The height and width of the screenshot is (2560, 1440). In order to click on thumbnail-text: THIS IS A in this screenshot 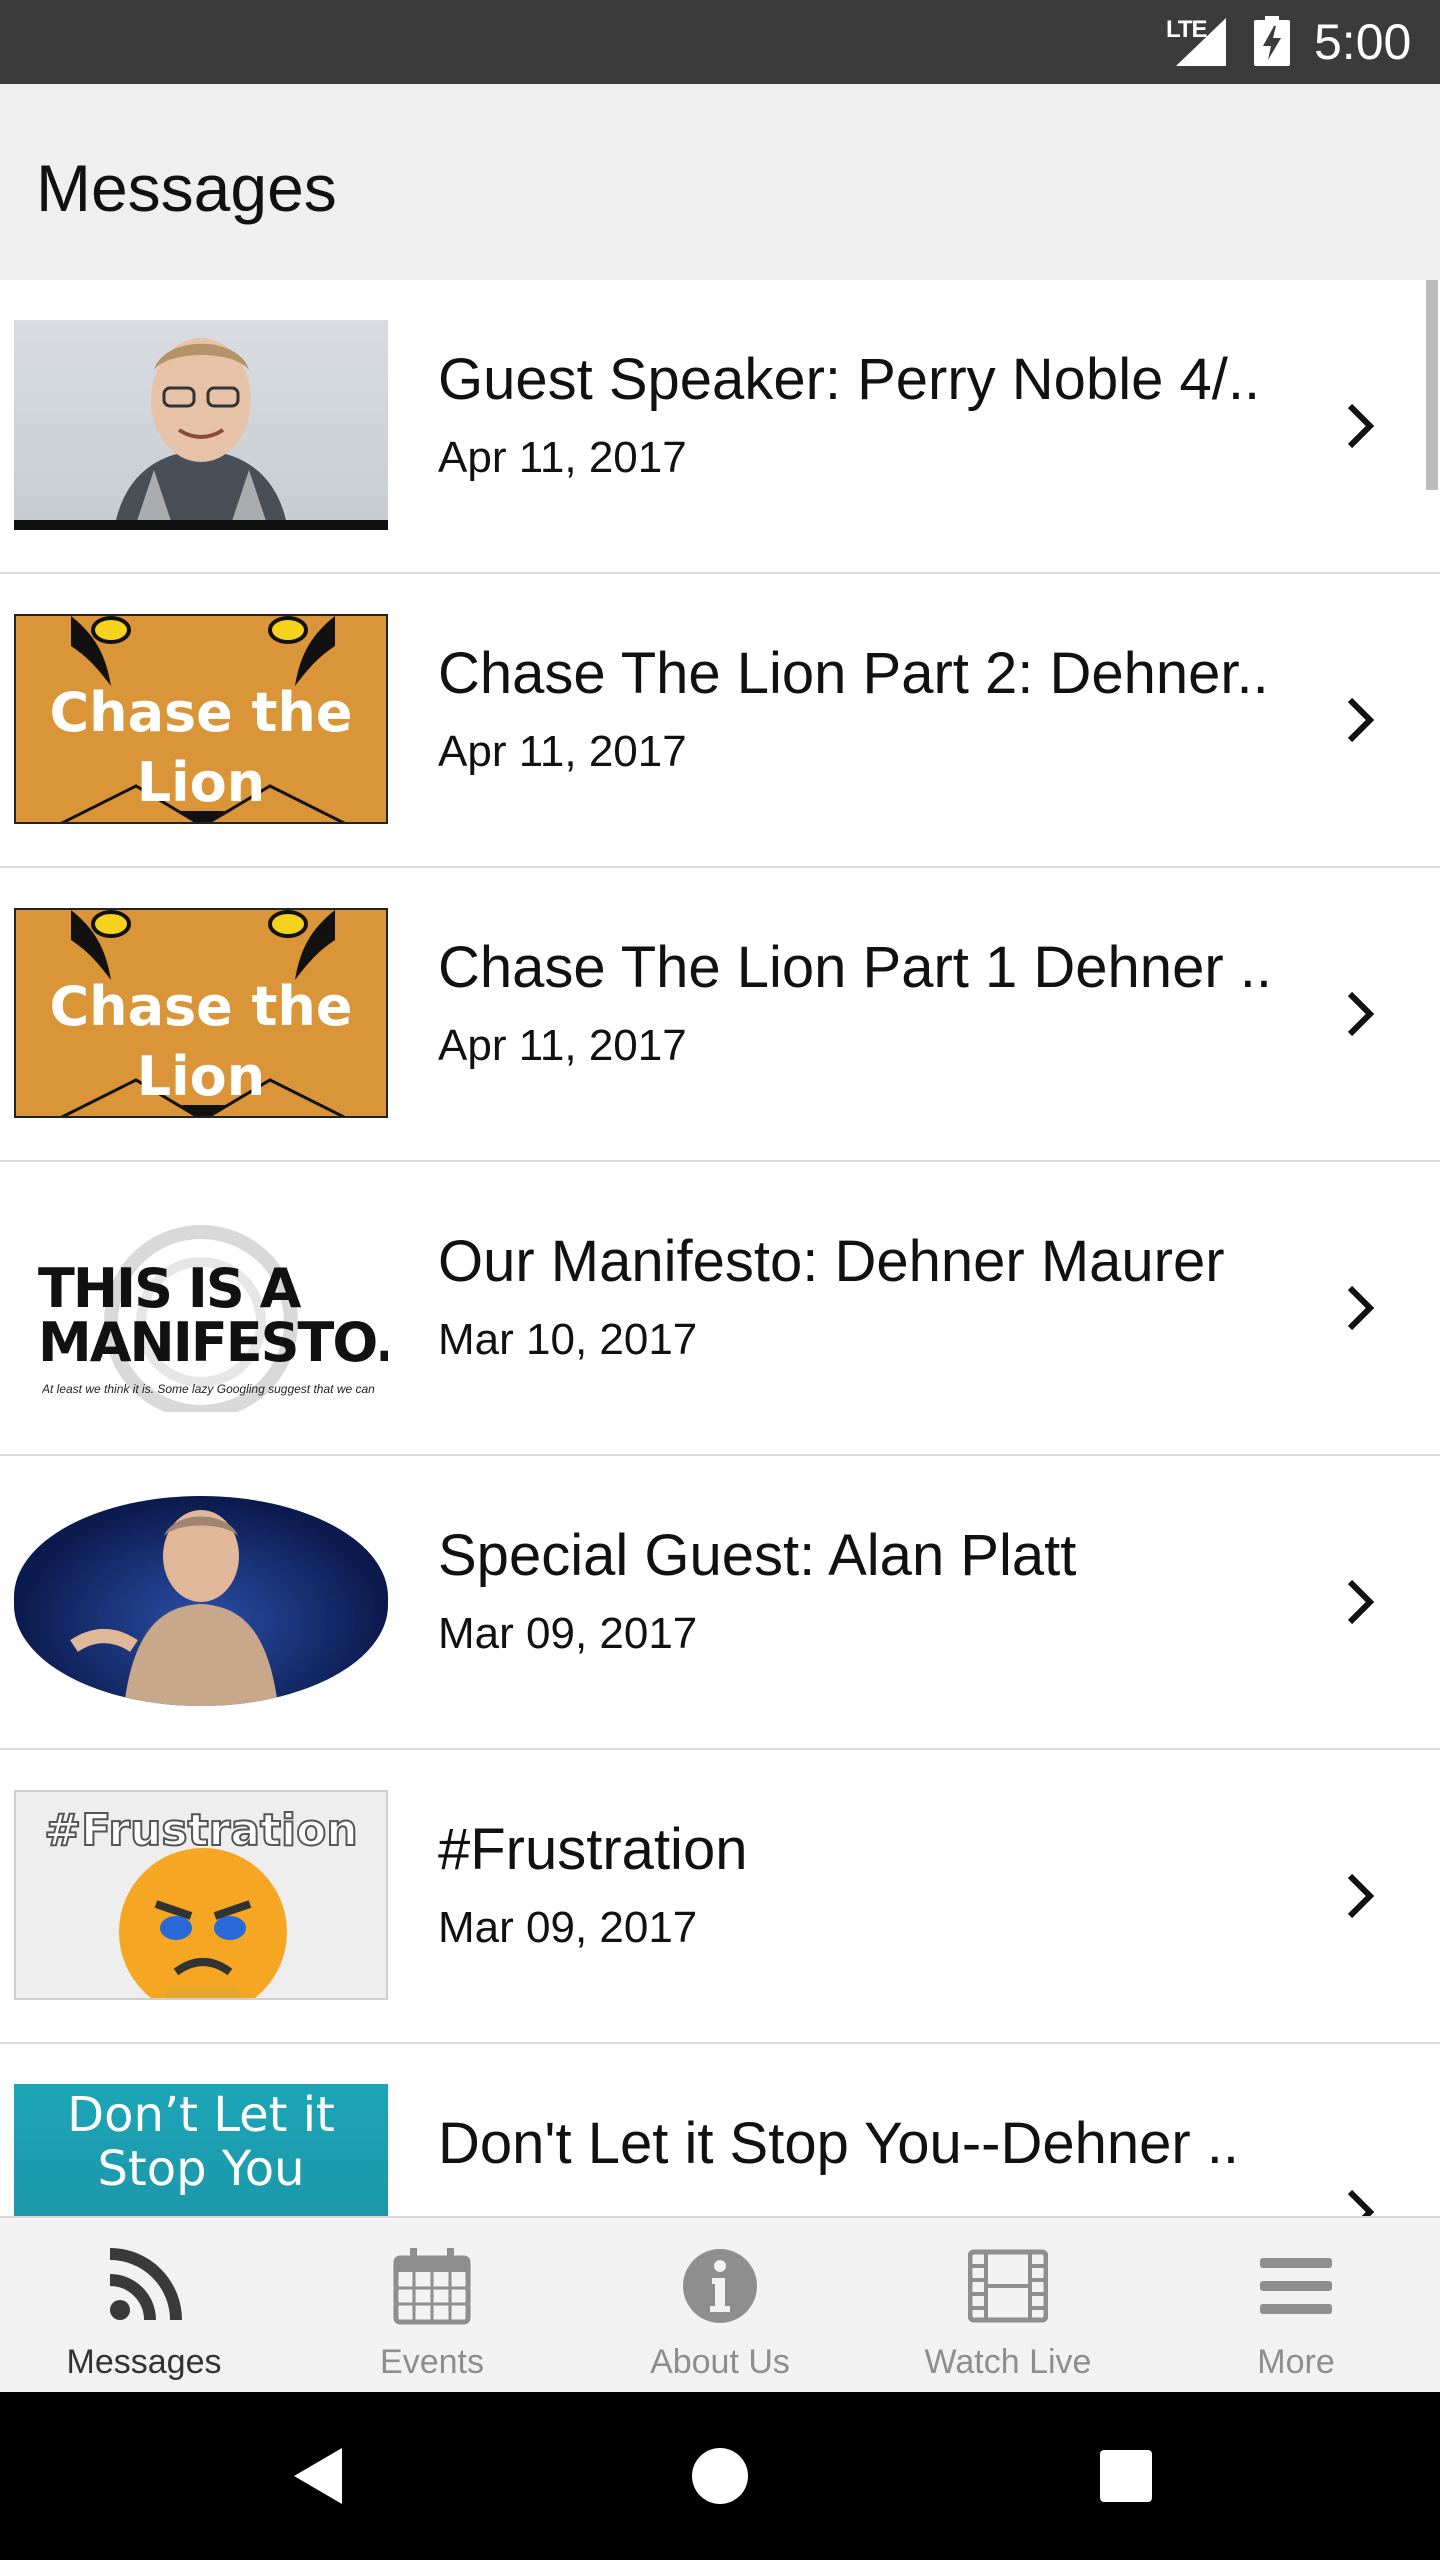, I will do `click(169, 1288)`.